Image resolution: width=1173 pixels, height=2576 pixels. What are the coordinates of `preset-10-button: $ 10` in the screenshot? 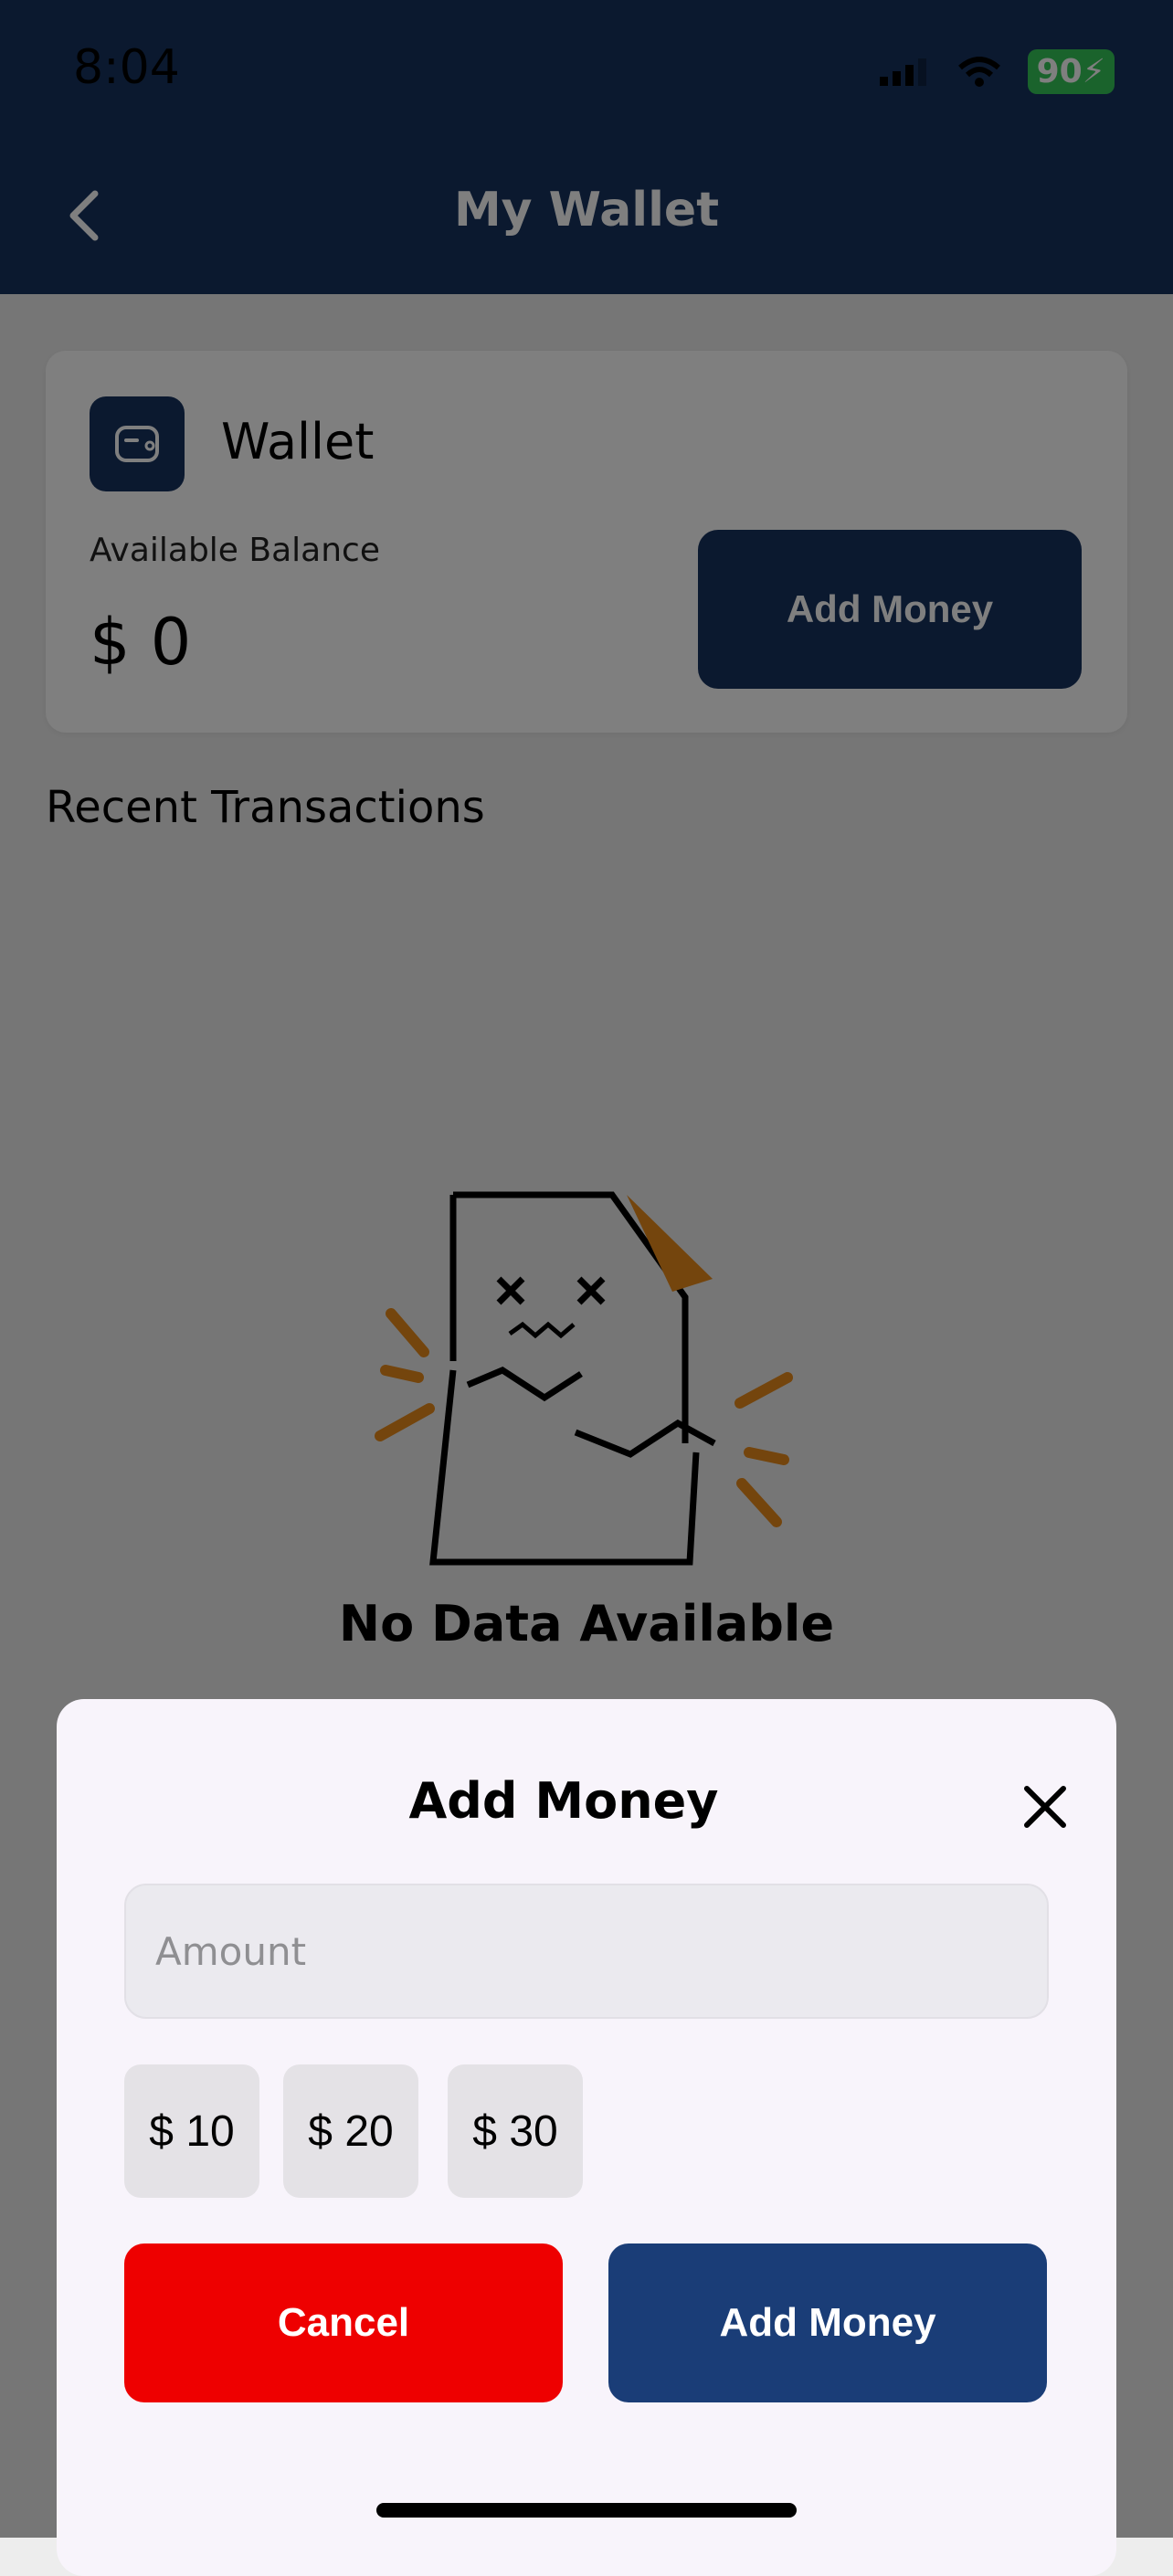 It's located at (191, 2131).